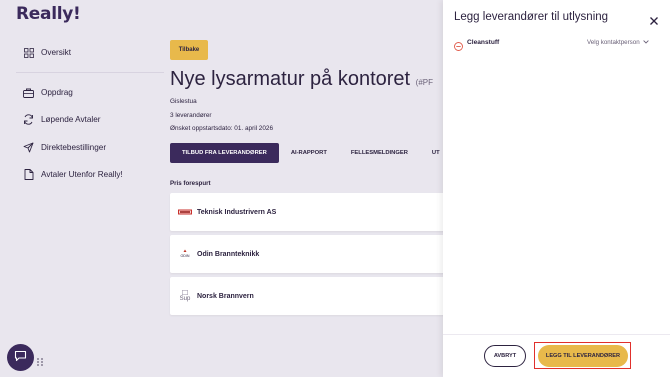 The image size is (670, 377). What do you see at coordinates (228, 254) in the screenshot?
I see `supplier-name: Odin Brannteknikk` at bounding box center [228, 254].